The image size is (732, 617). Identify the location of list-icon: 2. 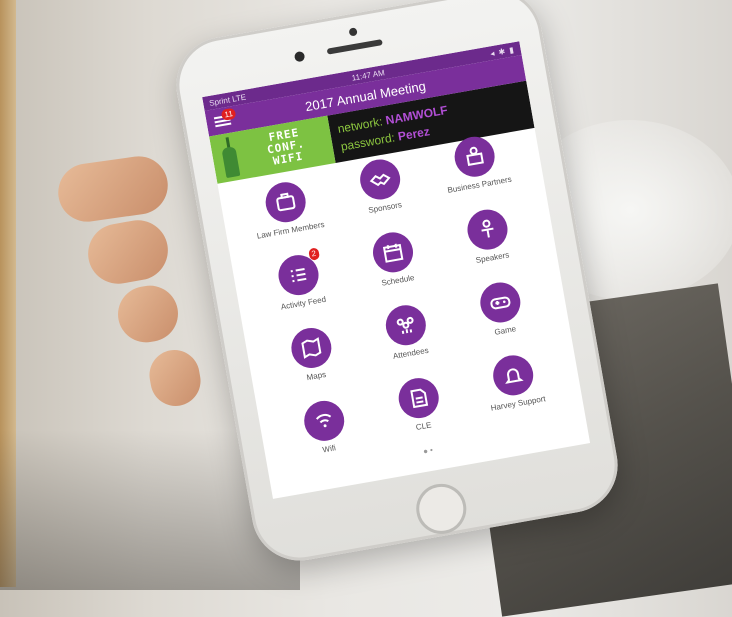
(298, 273).